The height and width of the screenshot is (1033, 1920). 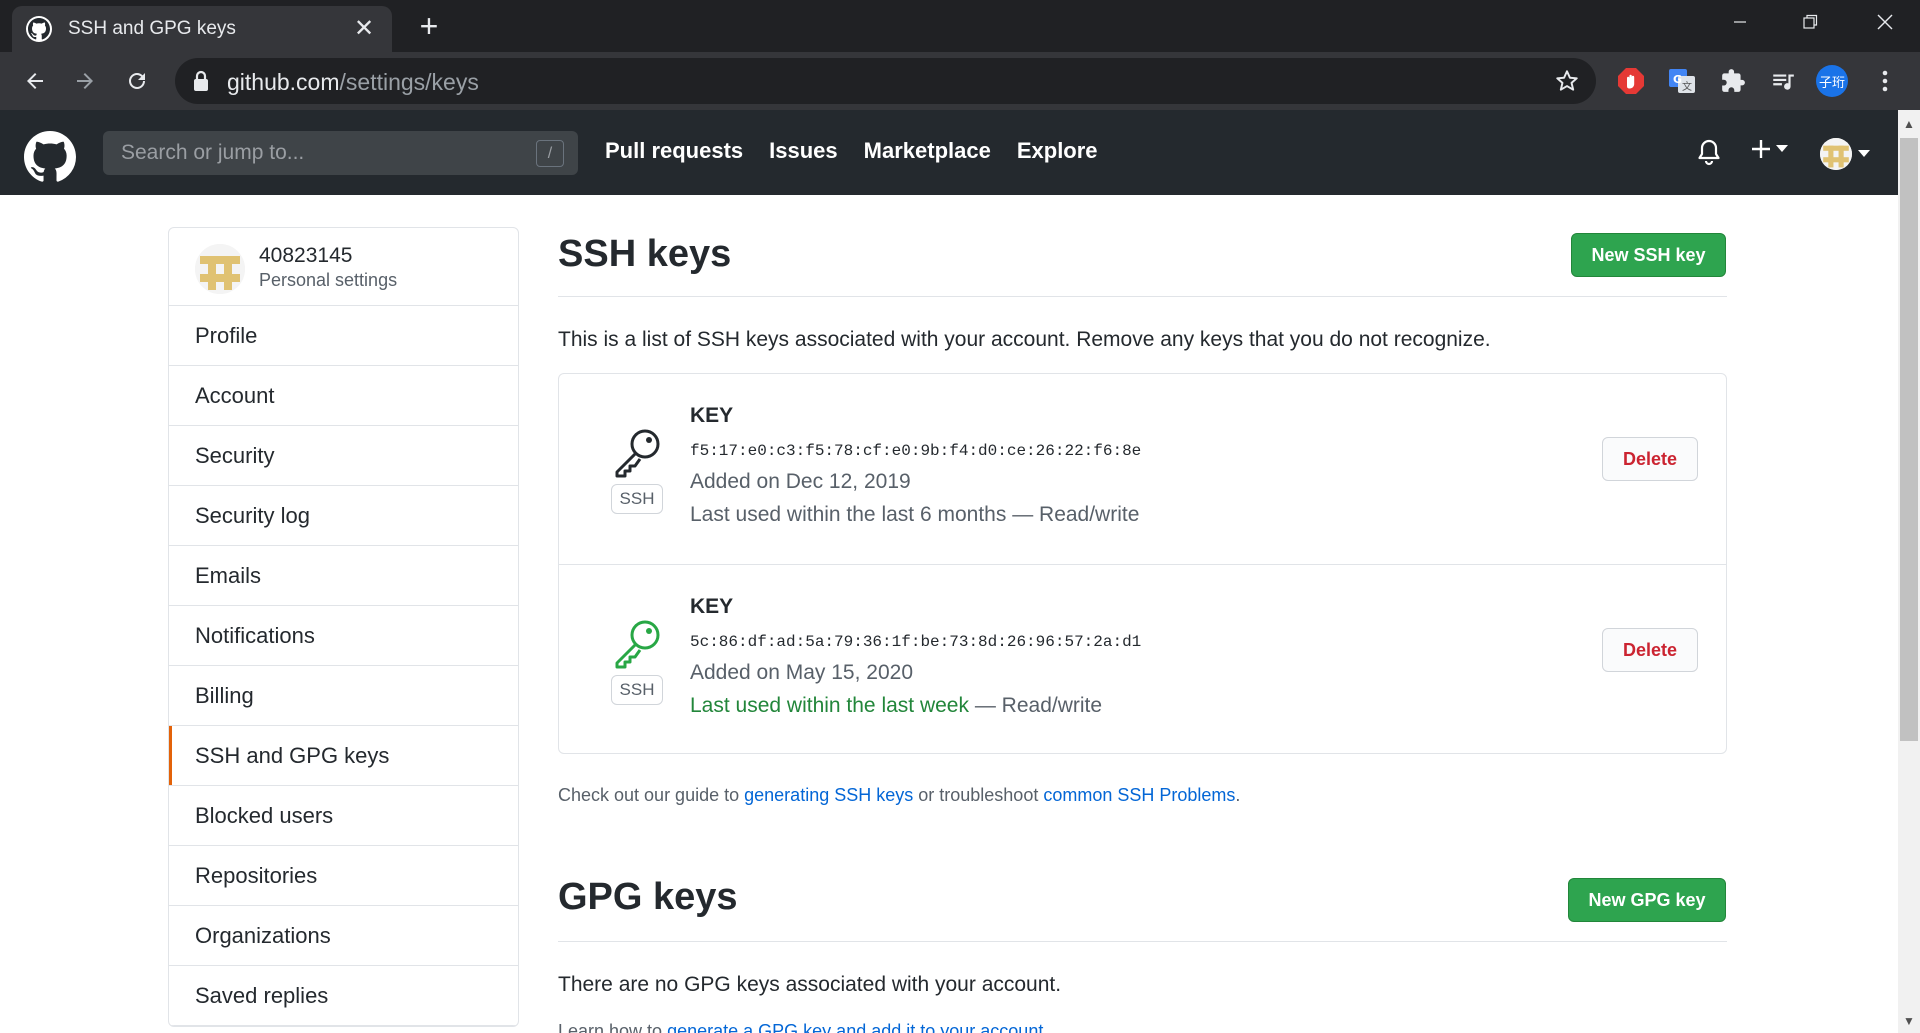 I want to click on puzzle-extensions-icon, so click(x=1733, y=81).